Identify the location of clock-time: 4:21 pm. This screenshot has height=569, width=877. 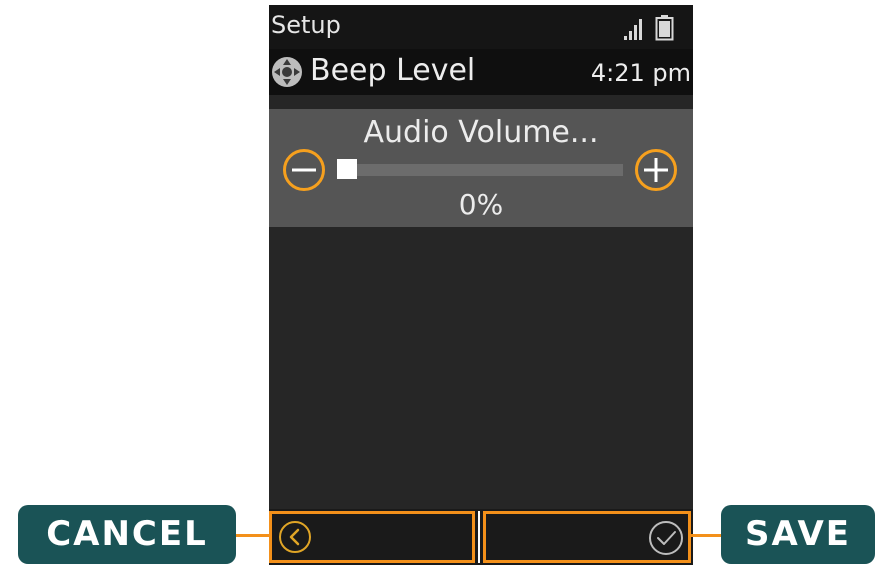
(640, 73).